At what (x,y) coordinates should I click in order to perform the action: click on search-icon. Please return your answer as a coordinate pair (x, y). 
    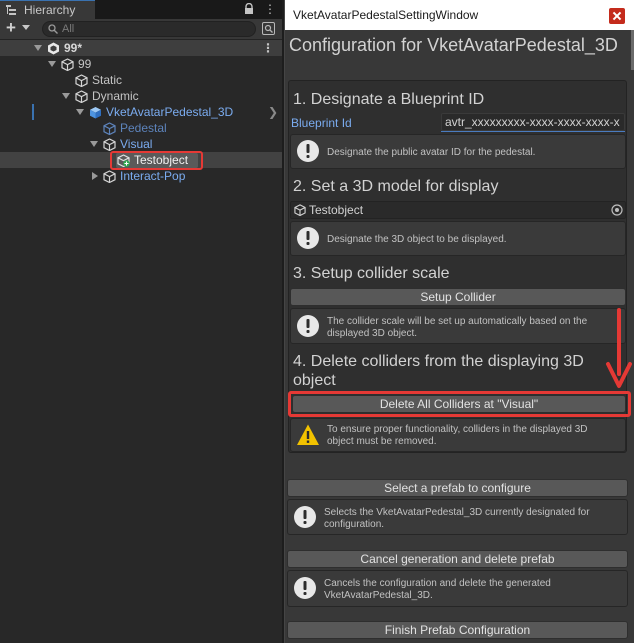
    Looking at the image, I should click on (53, 29).